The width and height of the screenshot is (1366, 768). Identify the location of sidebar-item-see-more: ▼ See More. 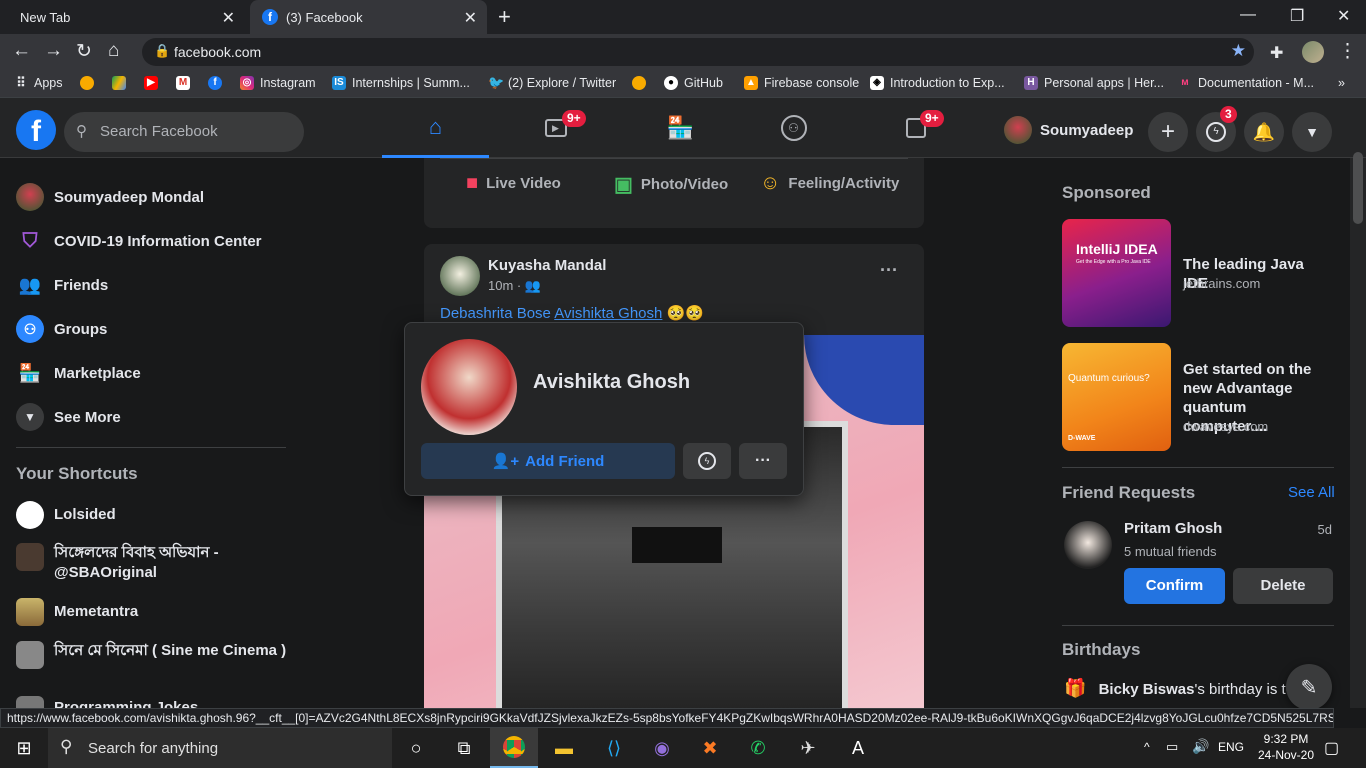
(68, 417).